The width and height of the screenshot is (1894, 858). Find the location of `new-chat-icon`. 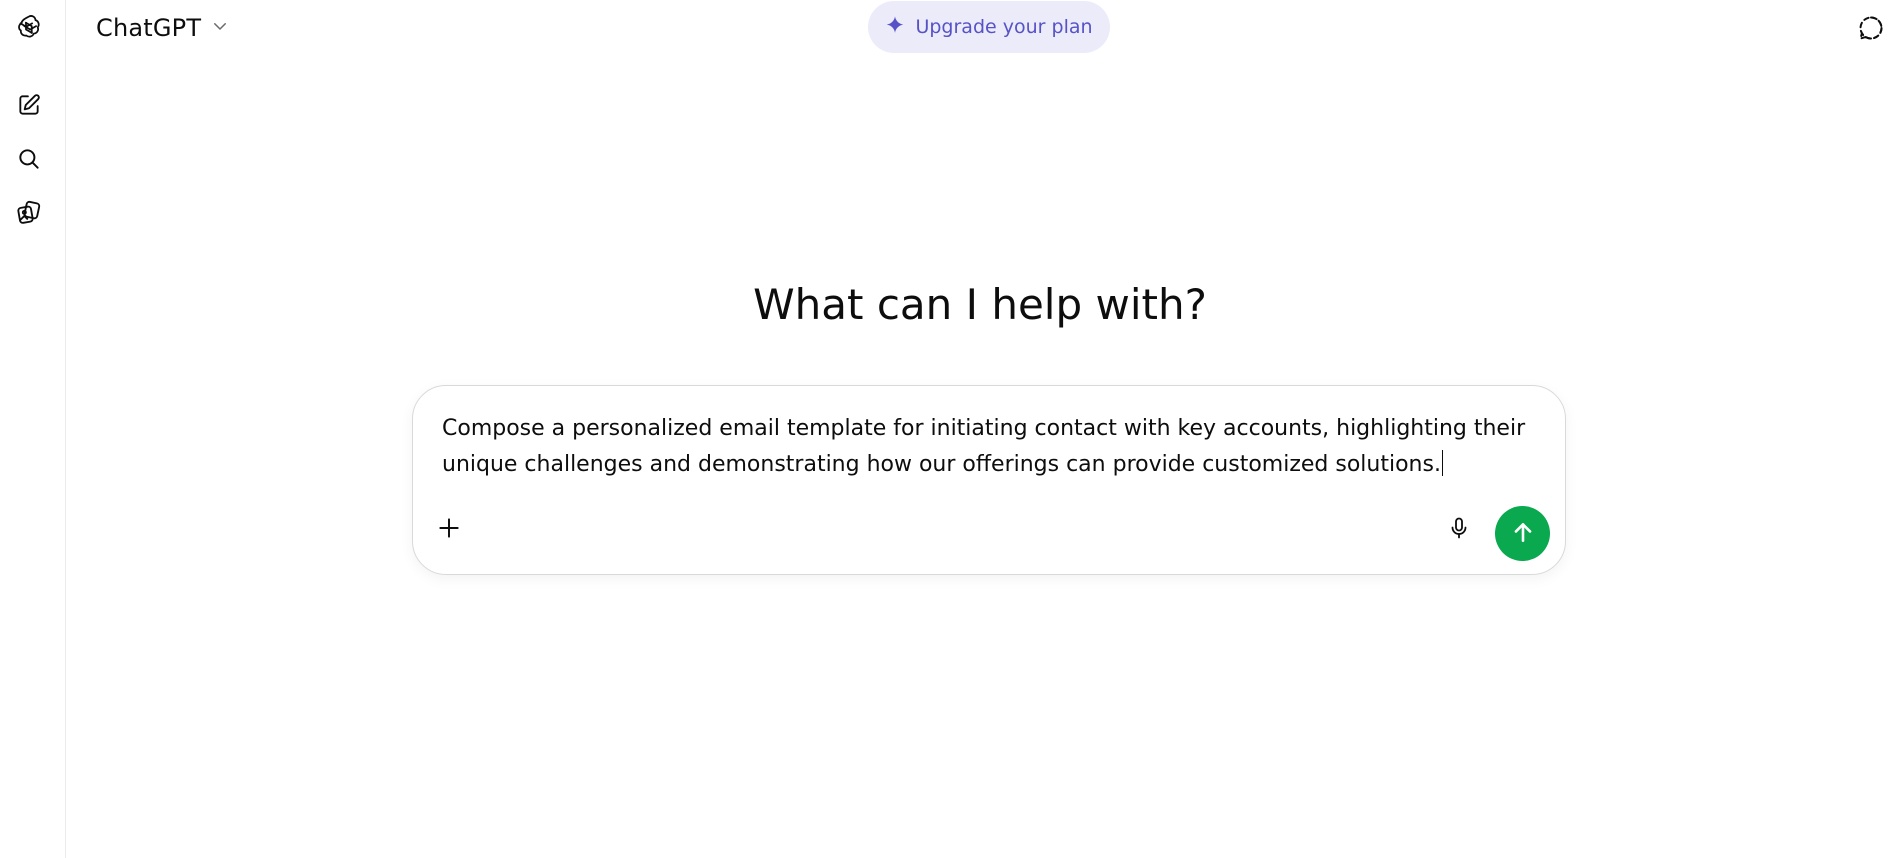

new-chat-icon is located at coordinates (29, 105).